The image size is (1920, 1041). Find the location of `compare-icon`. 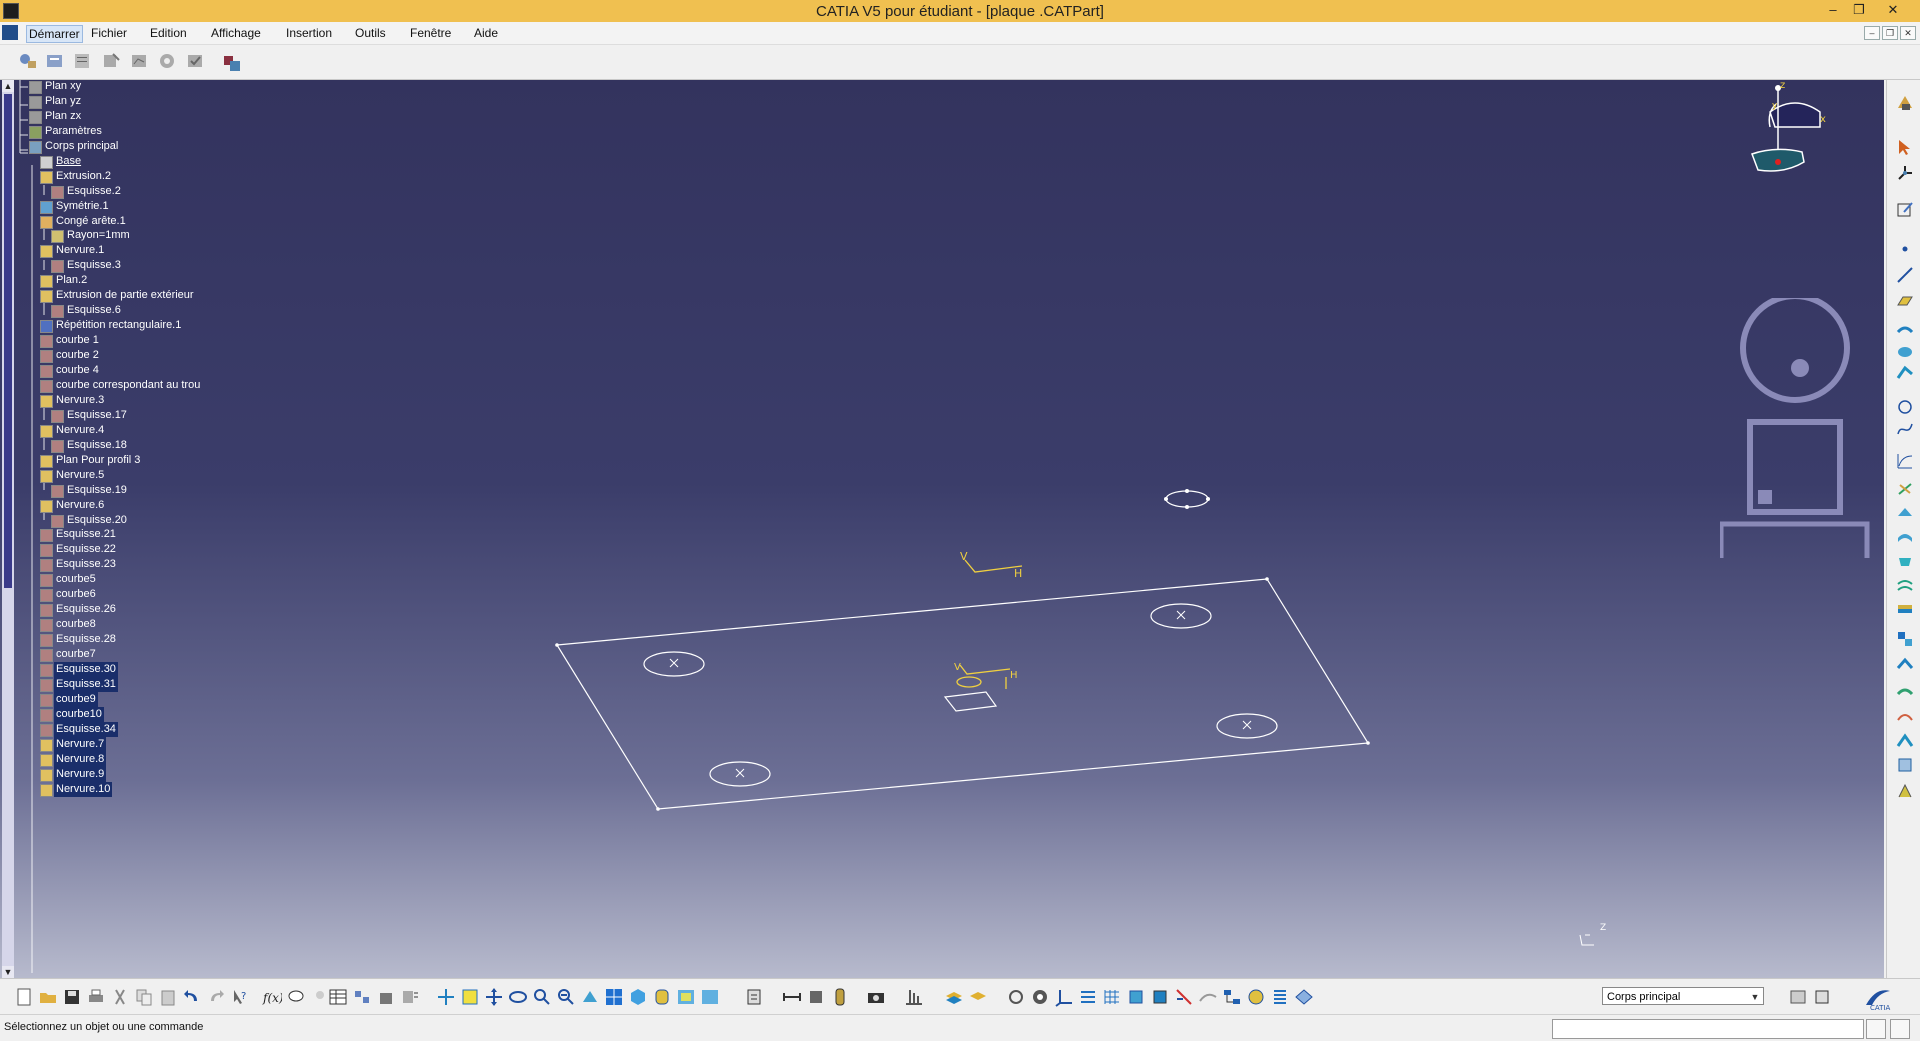

compare-icon is located at coordinates (1798, 997).